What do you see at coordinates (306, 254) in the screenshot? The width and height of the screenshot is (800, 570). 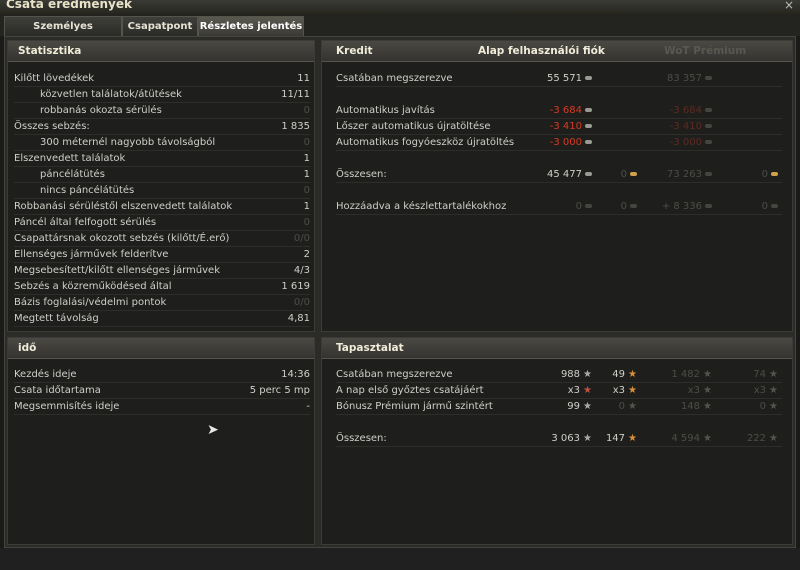 I see `stat-value: 2` at bounding box center [306, 254].